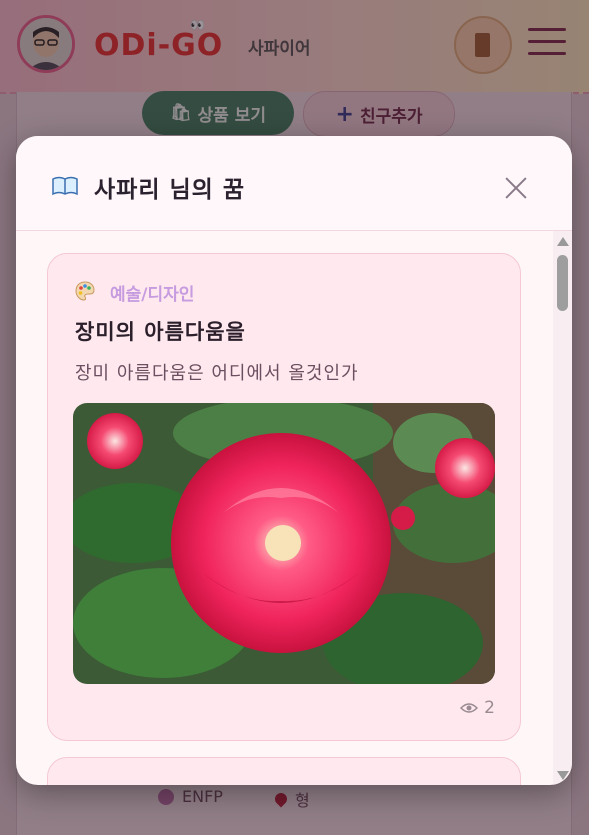 Image resolution: width=589 pixels, height=835 pixels. Describe the element at coordinates (516, 188) in the screenshot. I see `close-icon` at that location.